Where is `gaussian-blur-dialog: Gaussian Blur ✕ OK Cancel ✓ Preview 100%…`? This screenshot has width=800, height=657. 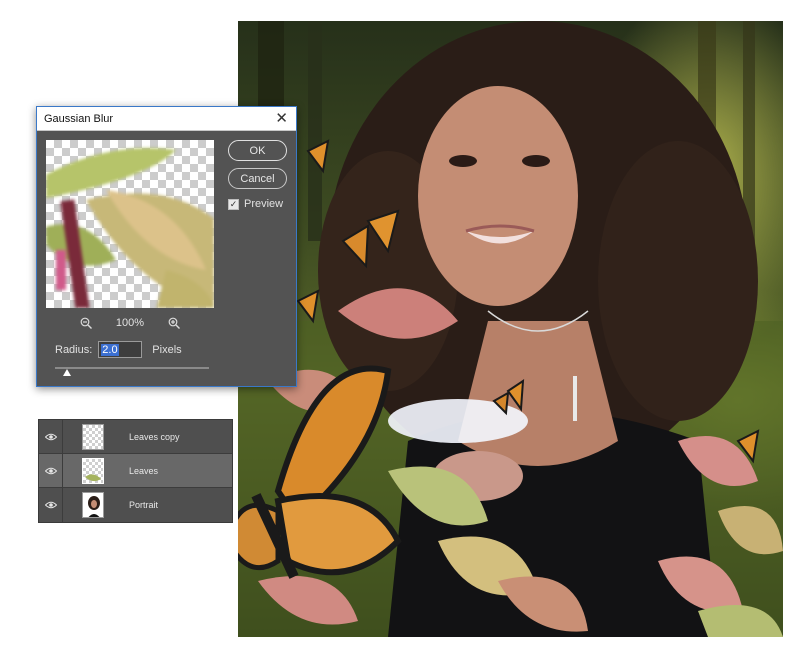
gaussian-blur-dialog: Gaussian Blur ✕ OK Cancel ✓ Preview 100%… is located at coordinates (166, 246).